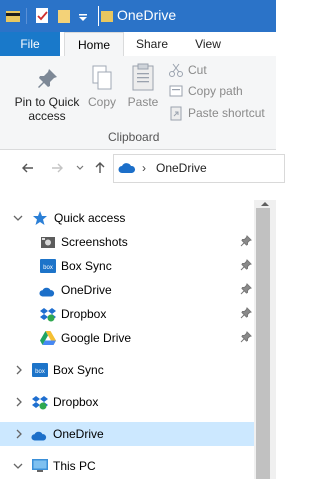 The height and width of the screenshot is (479, 320). I want to click on tree-item-this-pc: This PC, so click(127, 466).